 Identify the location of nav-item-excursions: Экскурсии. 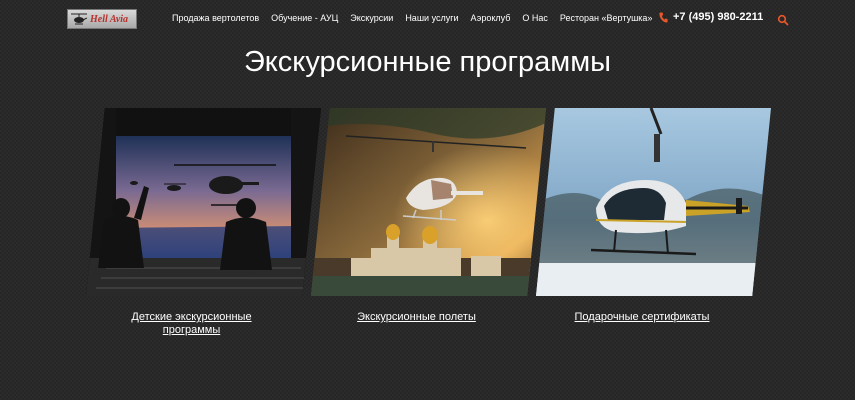
(371, 18).